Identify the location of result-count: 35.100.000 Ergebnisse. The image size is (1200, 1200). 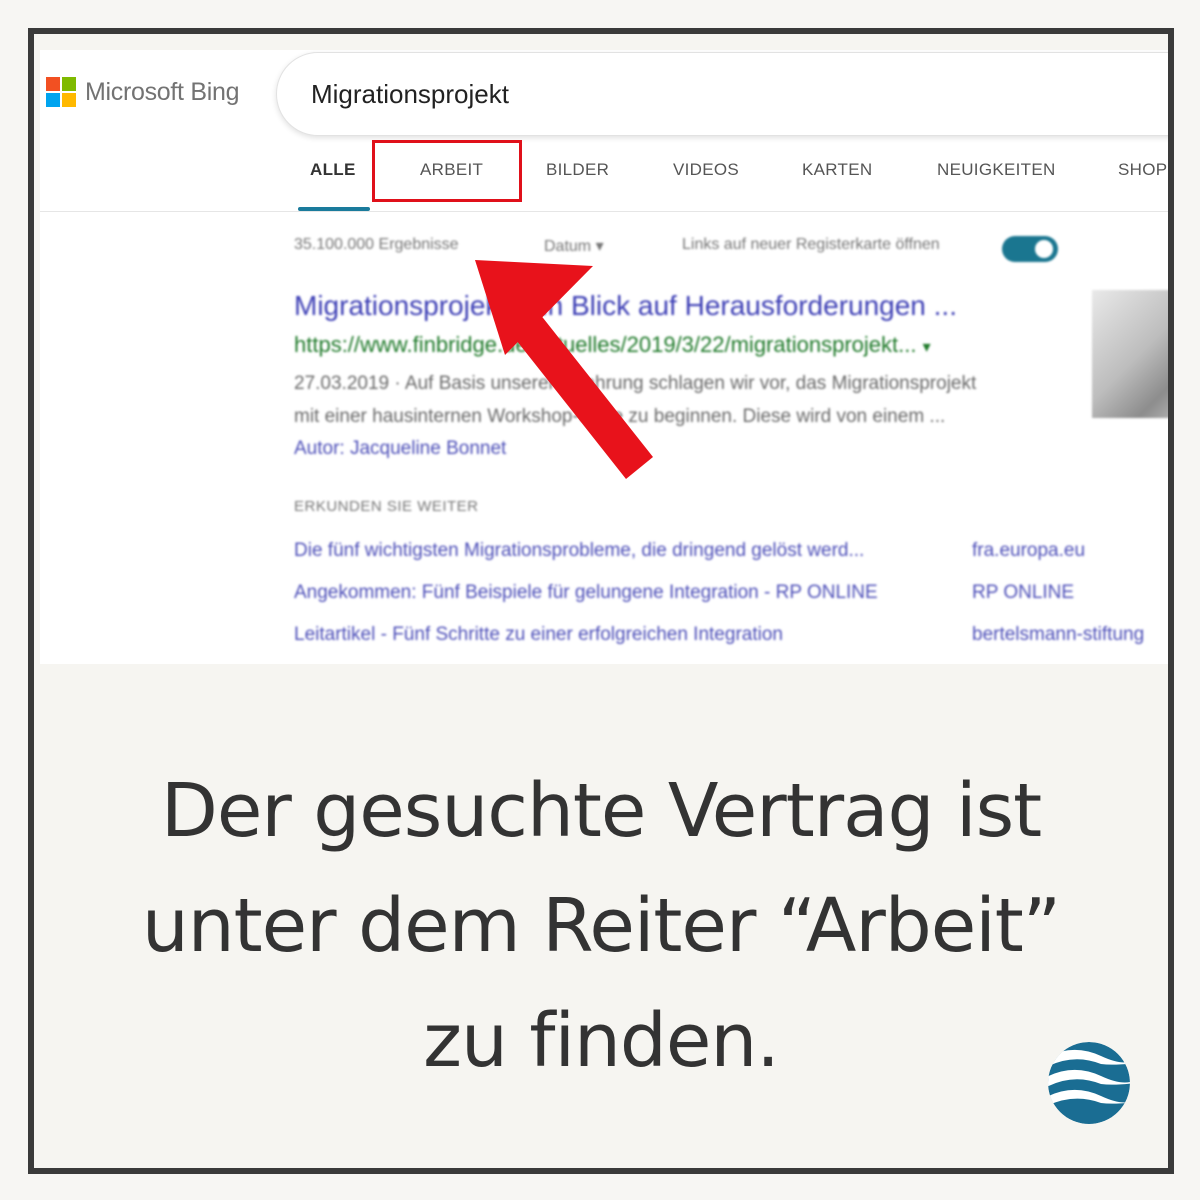
(376, 244).